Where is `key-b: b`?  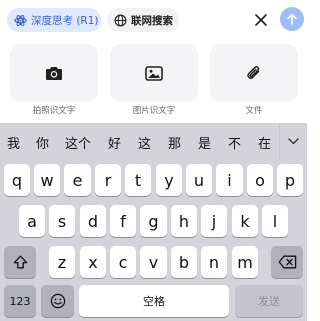 key-b: b is located at coordinates (184, 262).